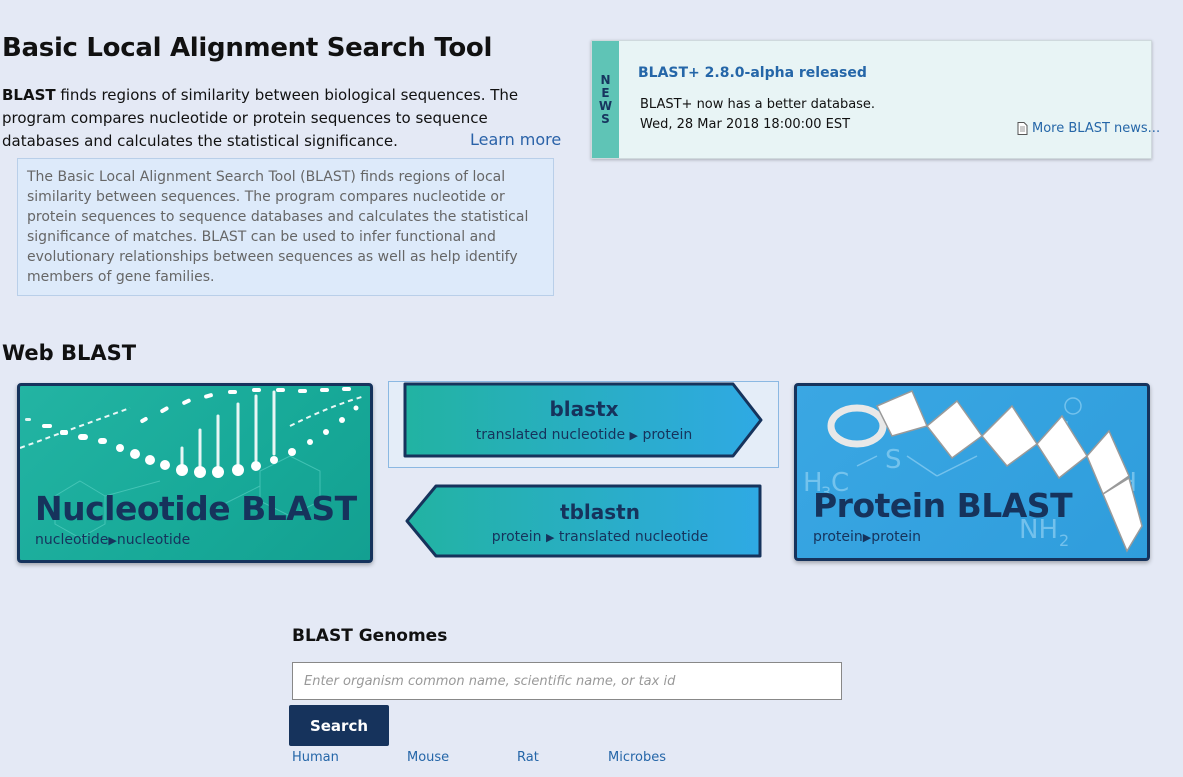 This screenshot has width=1183, height=777. What do you see at coordinates (752, 73) in the screenshot?
I see `news-headline-link: BLAST+ 2.8.0-alpha released` at bounding box center [752, 73].